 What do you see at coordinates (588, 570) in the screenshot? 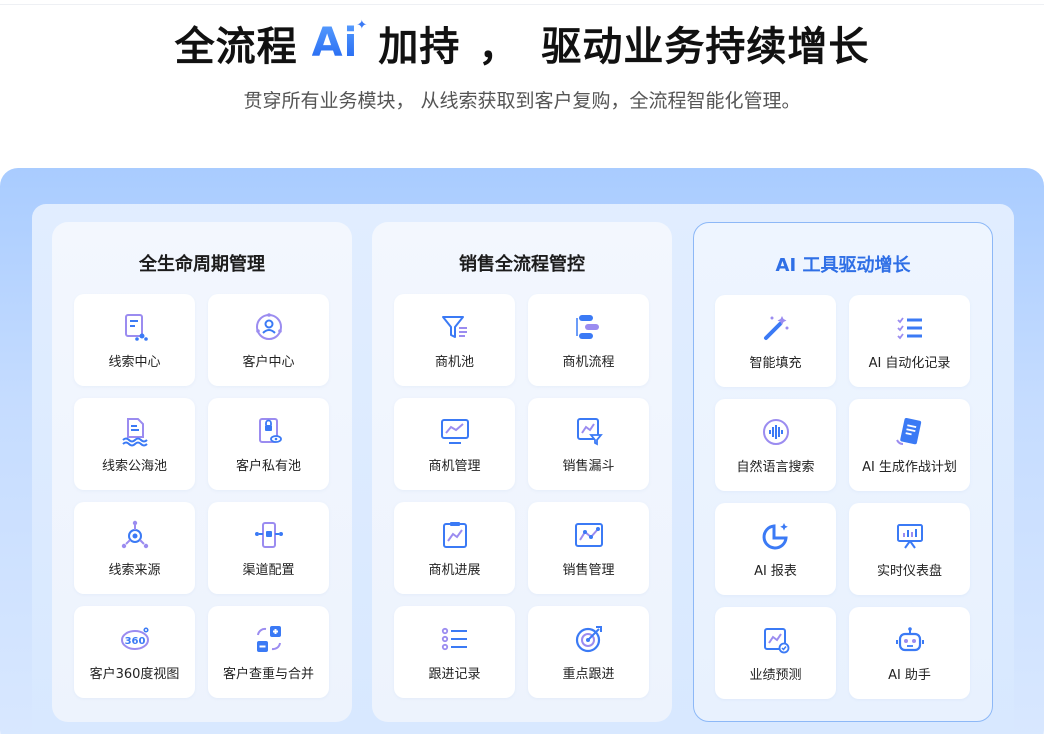
I see `tile-label: 销售管理` at bounding box center [588, 570].